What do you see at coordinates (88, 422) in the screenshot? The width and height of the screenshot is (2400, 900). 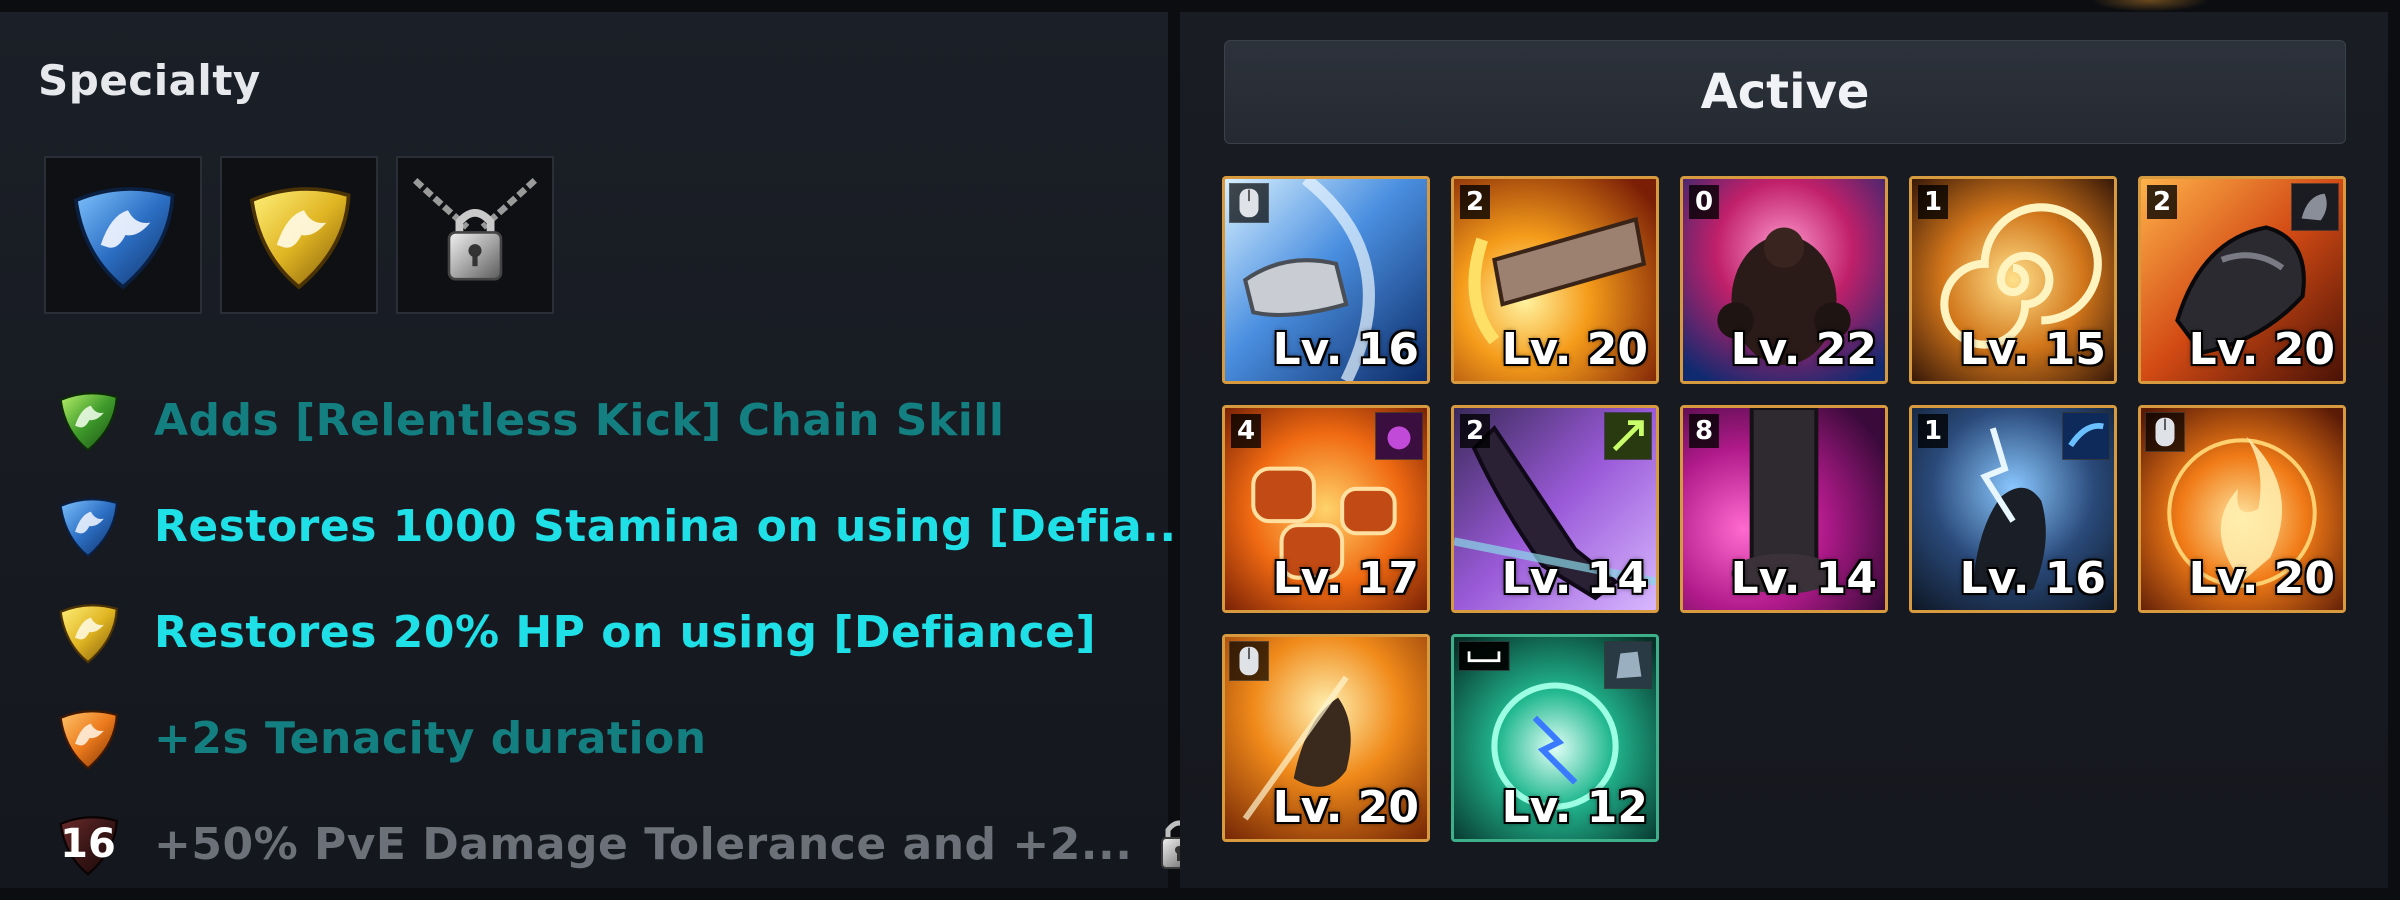 I see `green-crest-icon` at bounding box center [88, 422].